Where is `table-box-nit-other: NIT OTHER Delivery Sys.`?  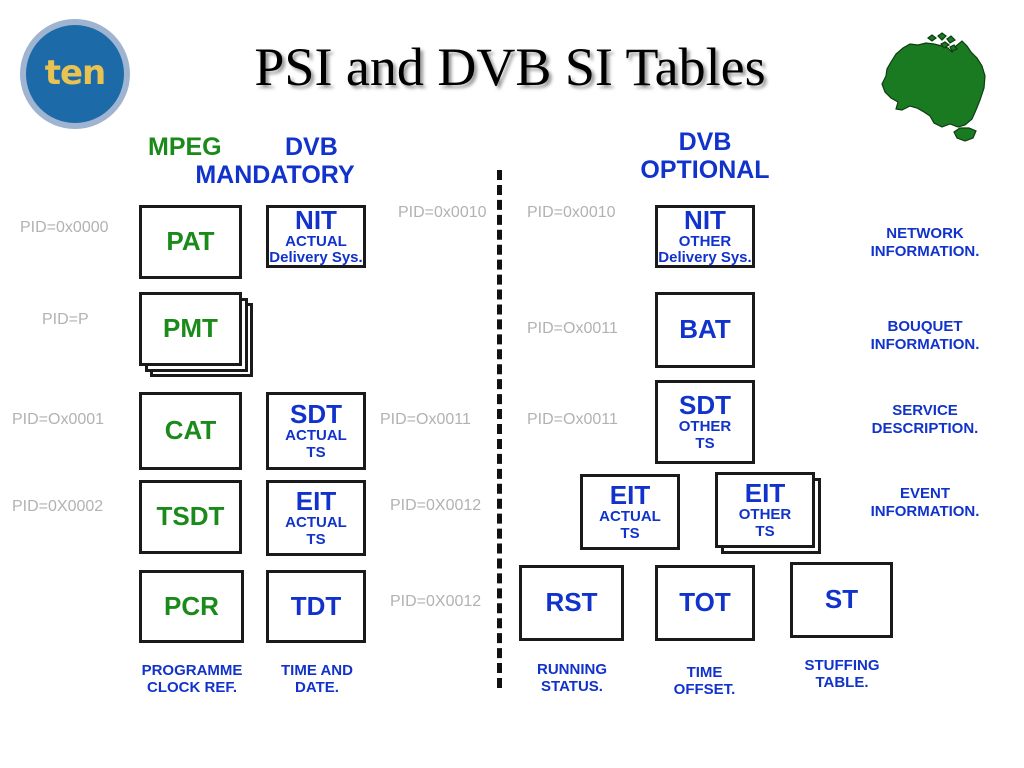 table-box-nit-other: NIT OTHER Delivery Sys. is located at coordinates (705, 236).